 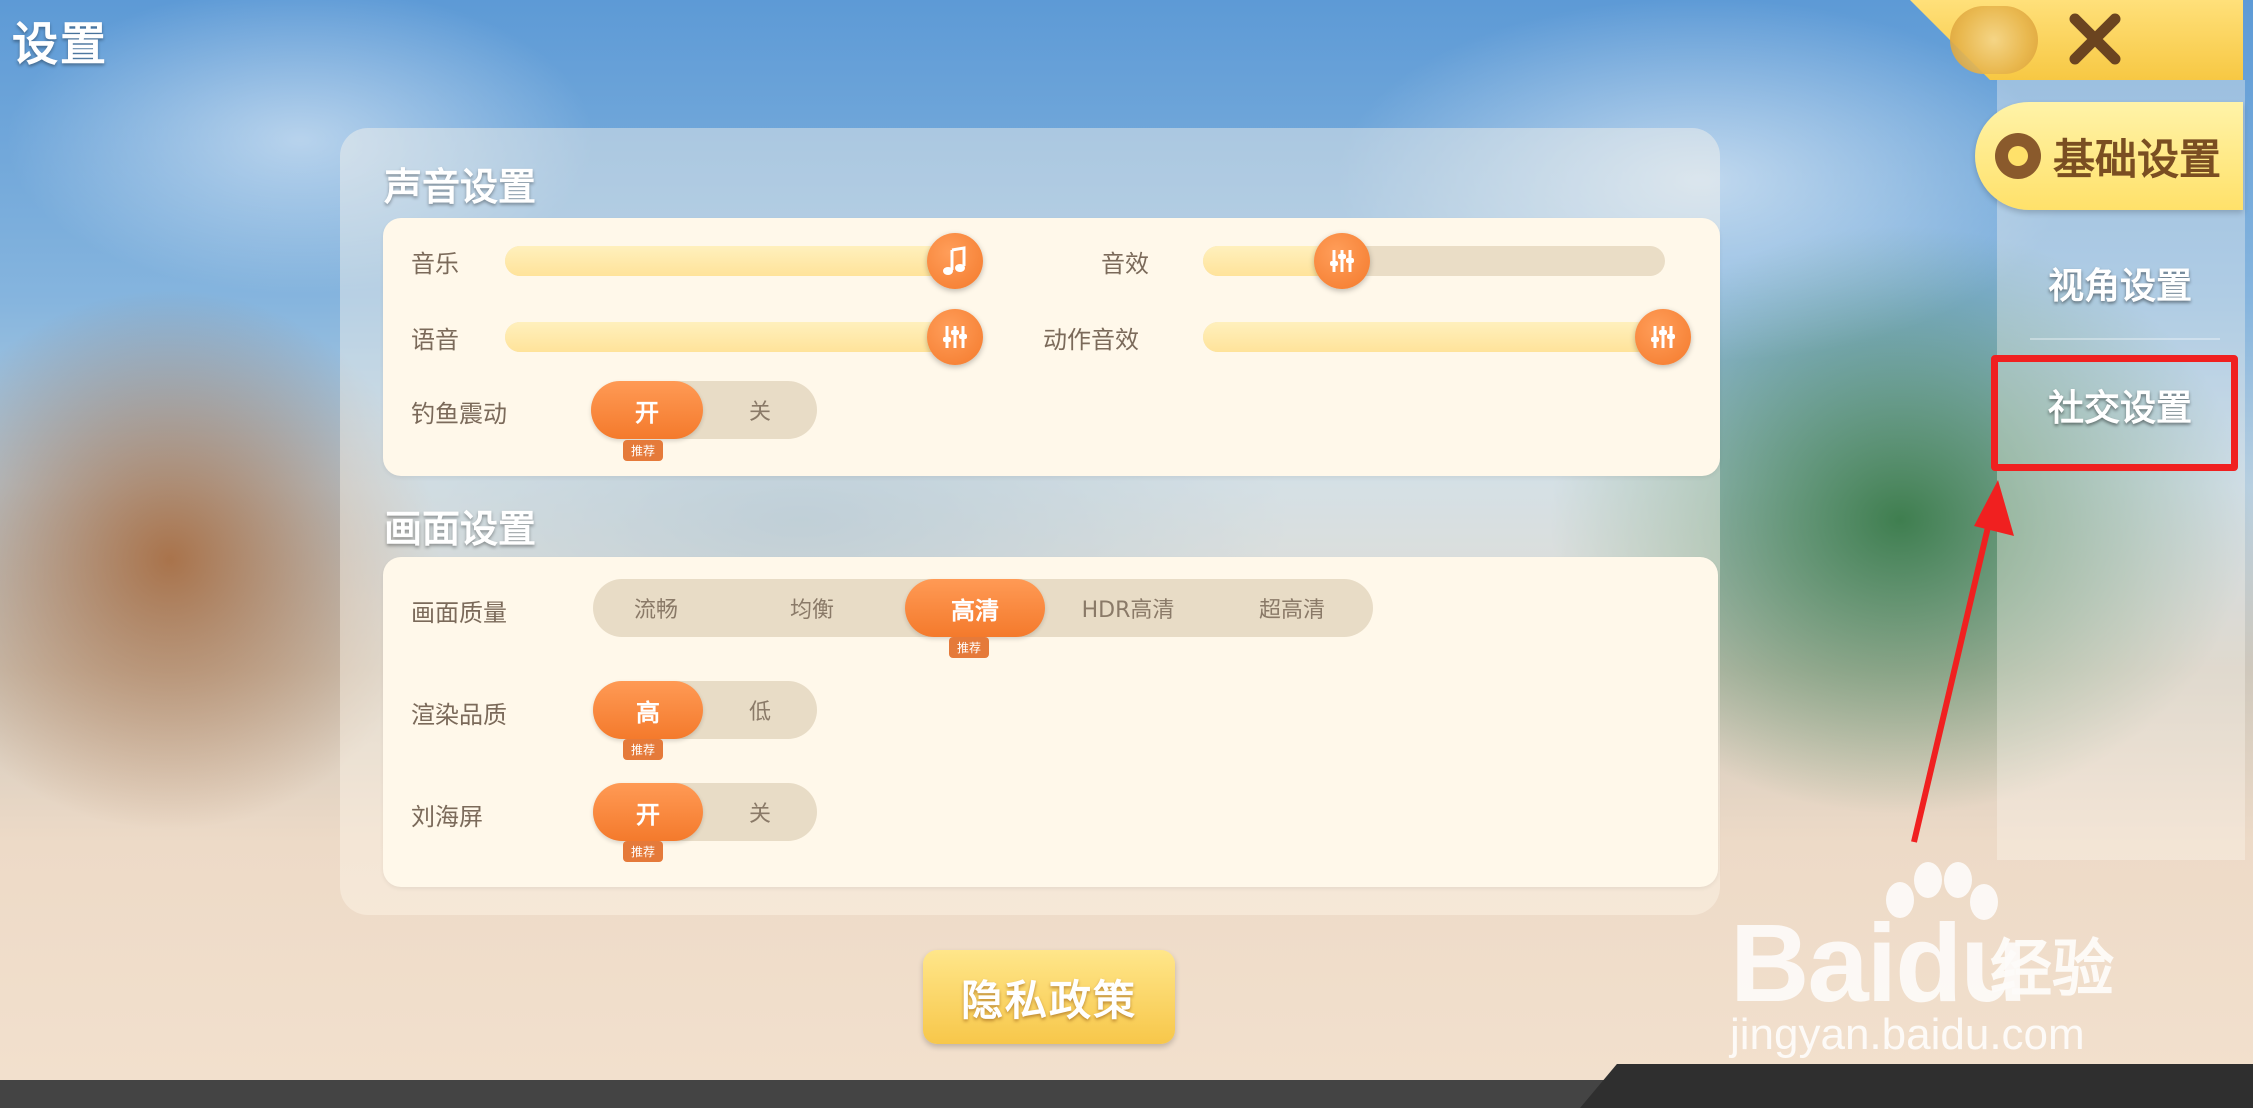 What do you see at coordinates (1962, 661) in the screenshot?
I see `arrow-annotation` at bounding box center [1962, 661].